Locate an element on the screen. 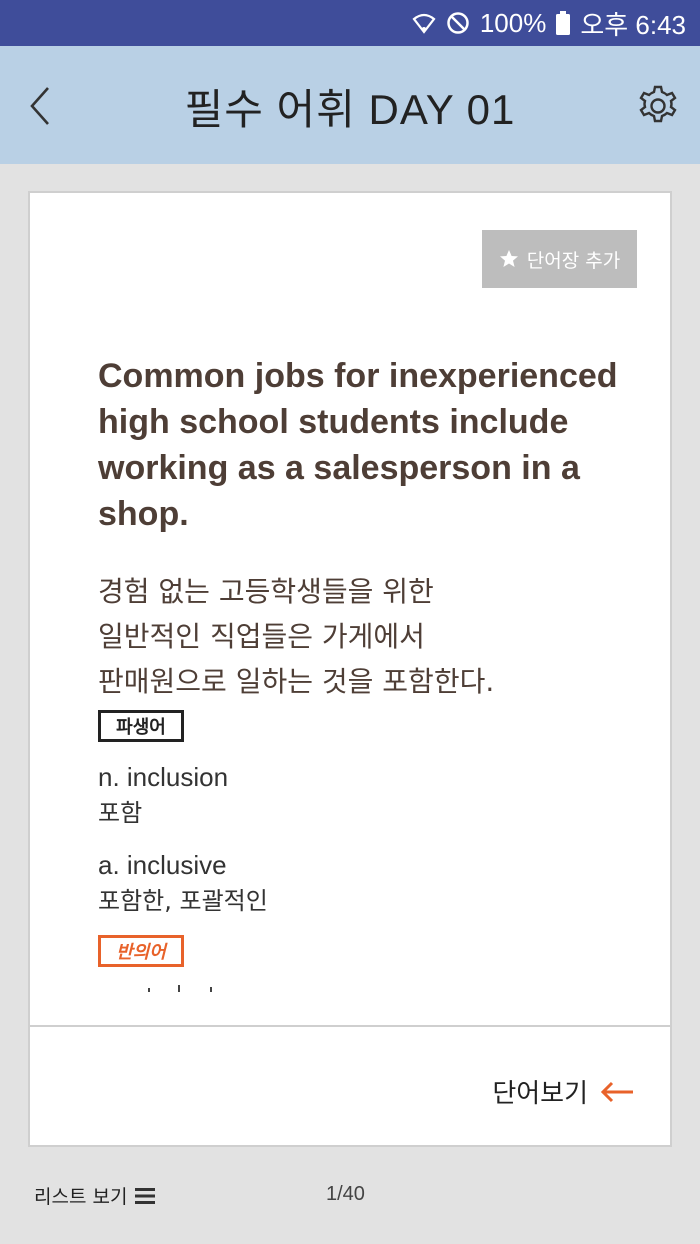 The image size is (700, 1244). battery-percent: 100% is located at coordinates (513, 22).